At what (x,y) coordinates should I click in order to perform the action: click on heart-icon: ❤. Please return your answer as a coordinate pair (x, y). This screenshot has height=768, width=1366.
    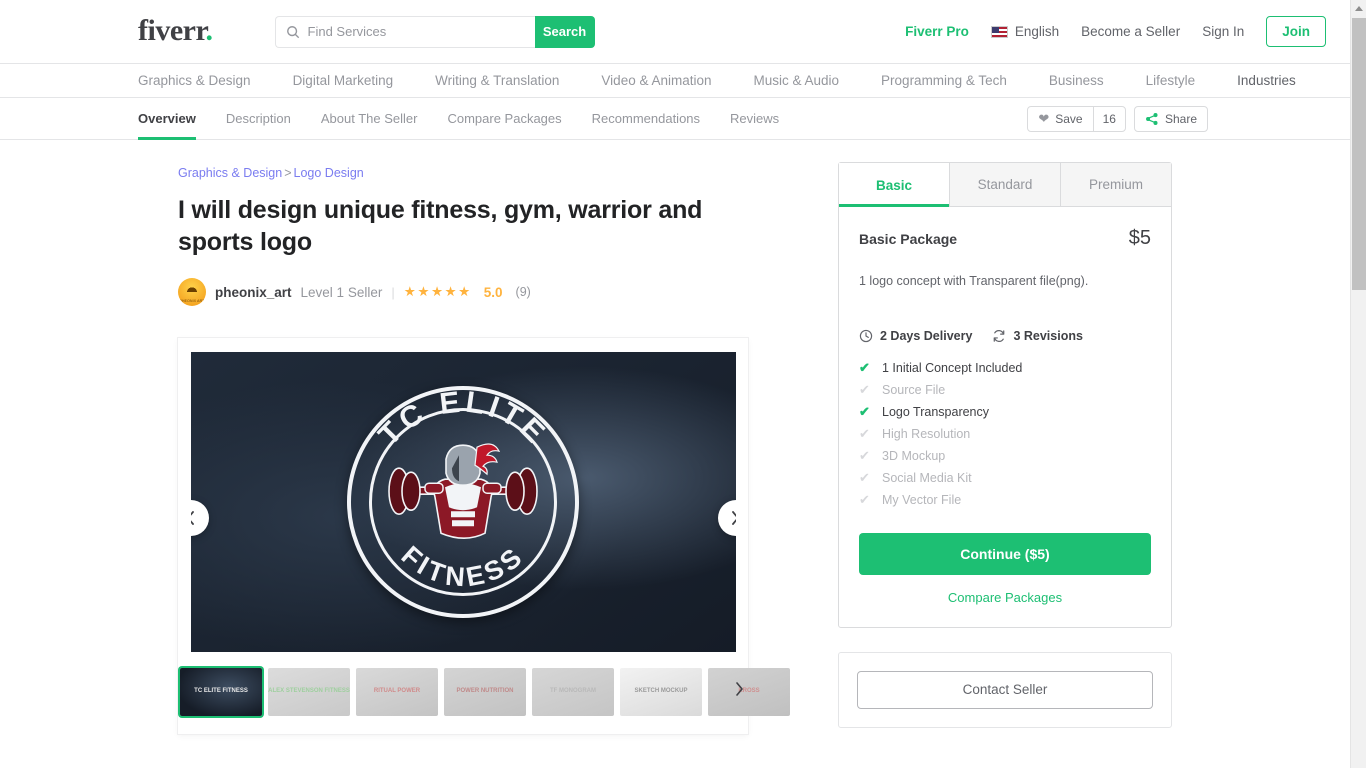
    Looking at the image, I should click on (1044, 118).